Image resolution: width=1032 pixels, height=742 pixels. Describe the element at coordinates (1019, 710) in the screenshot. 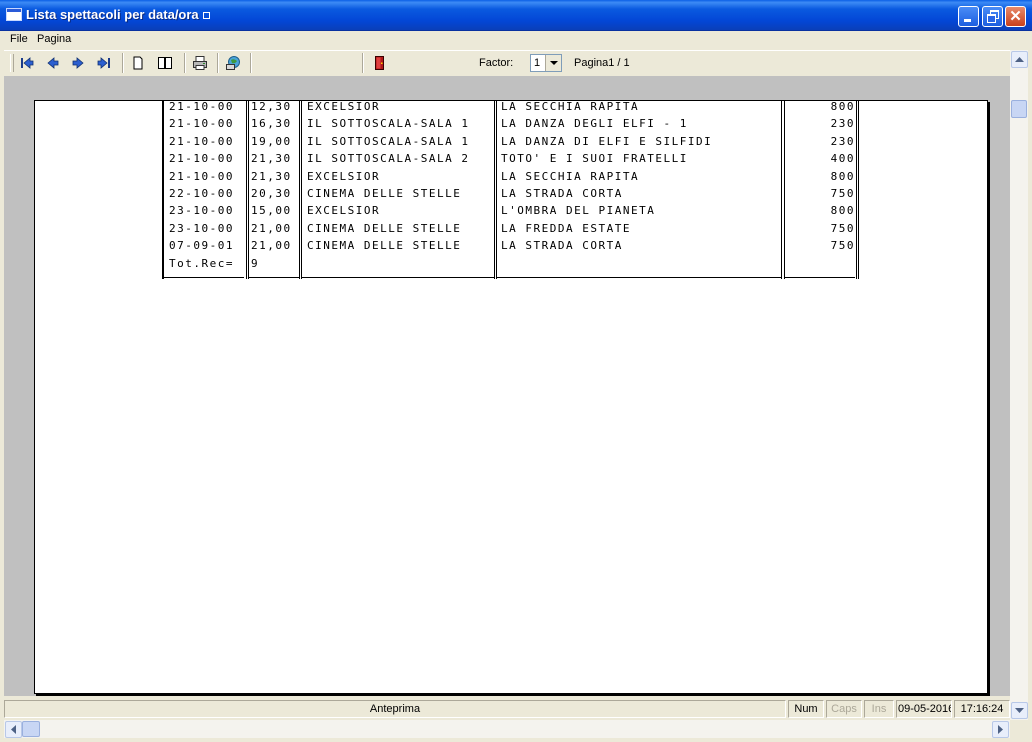

I see `scroll-down-button` at that location.